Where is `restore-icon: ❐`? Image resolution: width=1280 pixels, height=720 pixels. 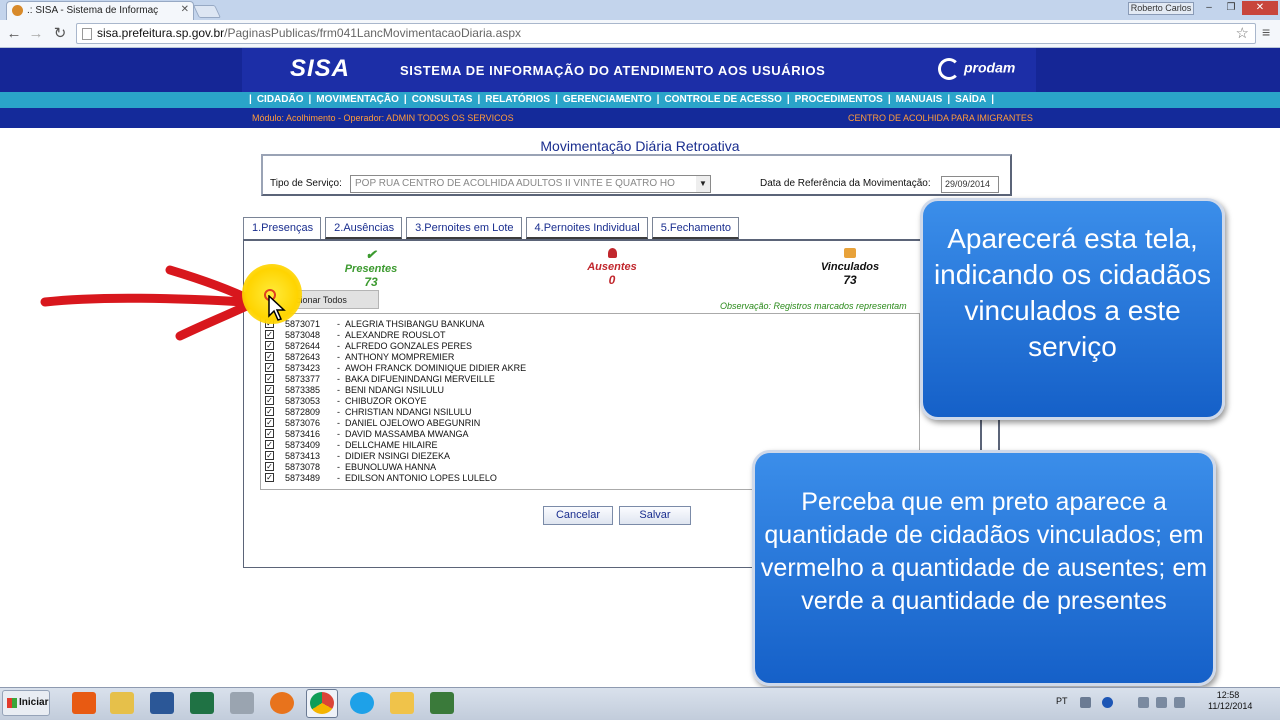
restore-icon: ❐ is located at coordinates (1231, 8).